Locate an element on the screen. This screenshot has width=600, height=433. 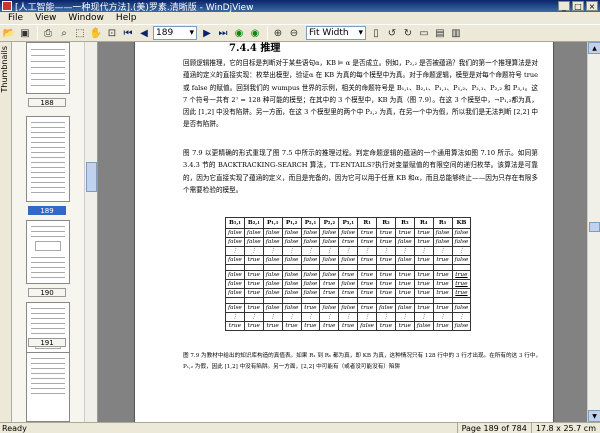
table-header-cell: P₂,₂ is located at coordinates (329, 223).